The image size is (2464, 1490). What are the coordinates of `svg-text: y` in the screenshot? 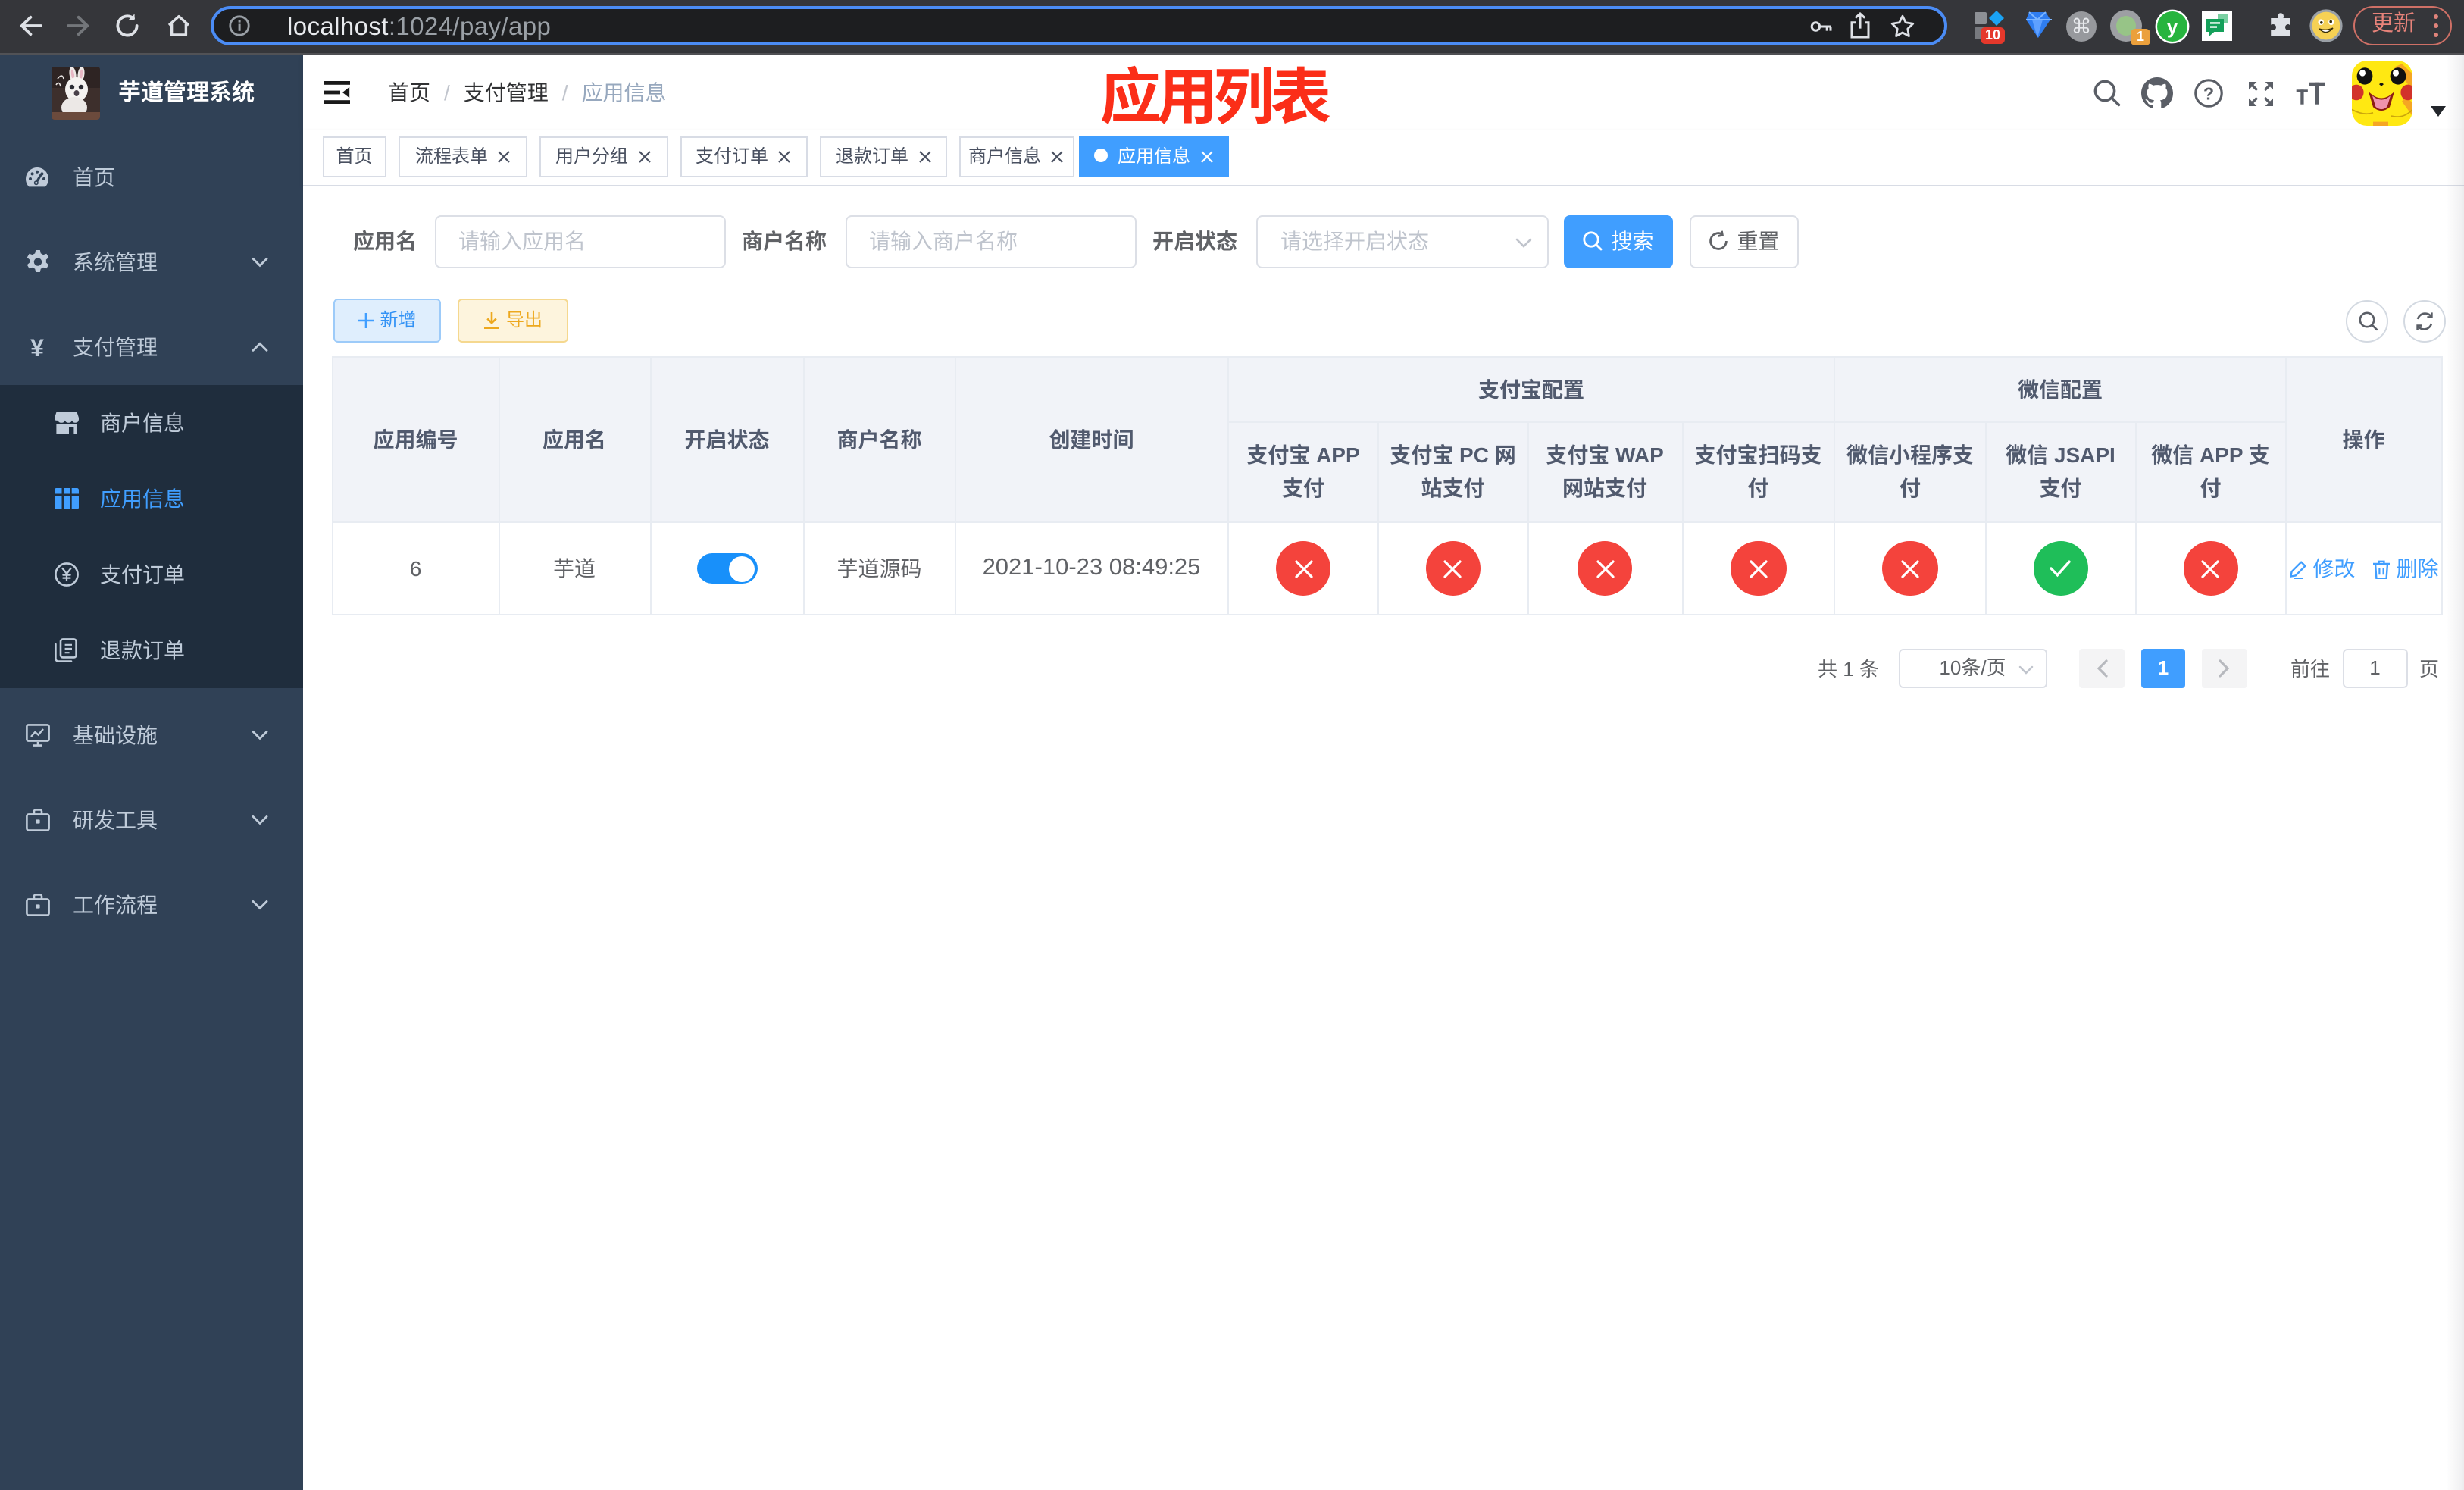 It's located at (2172, 26).